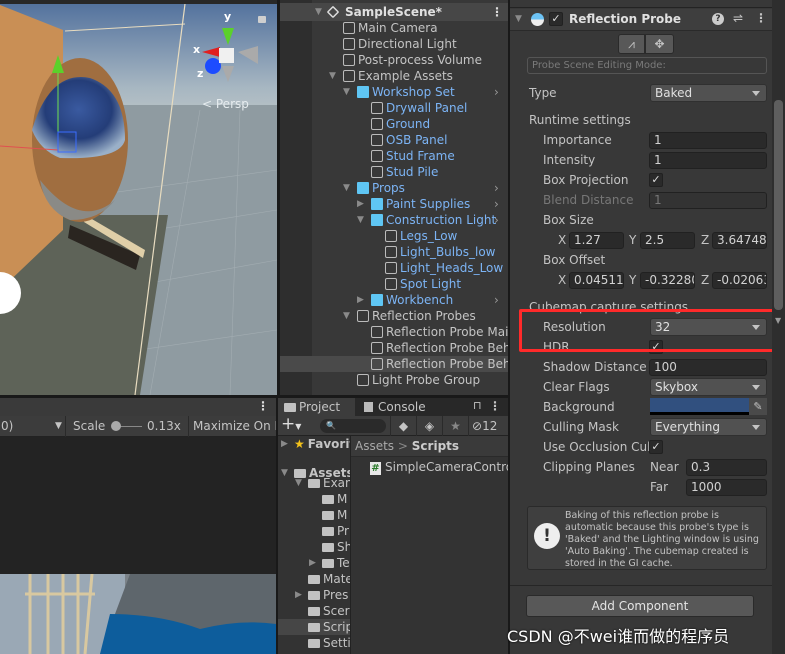  Describe the element at coordinates (667, 240) in the screenshot. I see `box-size-y-field: 2.5` at that location.